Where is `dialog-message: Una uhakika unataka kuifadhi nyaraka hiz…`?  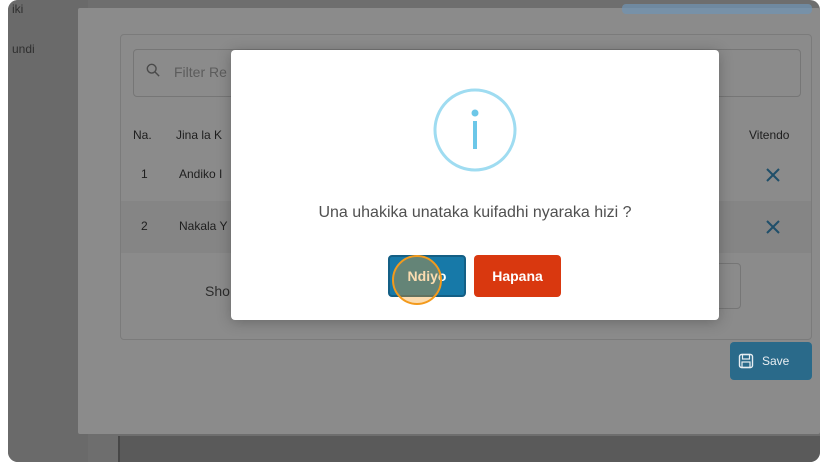
dialog-message: Una uhakika unataka kuifadhi nyaraka hiz… is located at coordinates (475, 212).